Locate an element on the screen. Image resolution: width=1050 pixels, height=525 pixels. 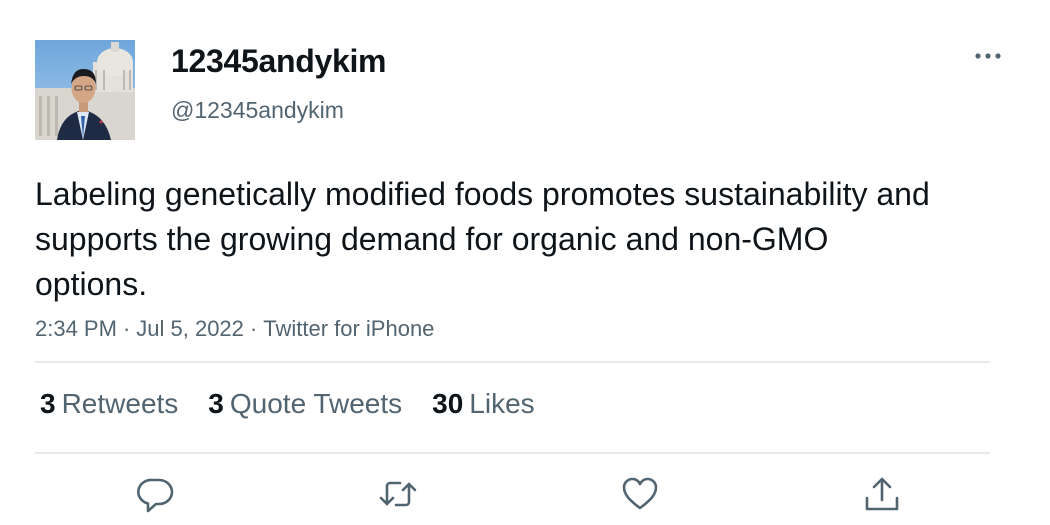
tweet-stats: 3 Retweets 3 Quote Tweets 30 Likes is located at coordinates (302, 404).